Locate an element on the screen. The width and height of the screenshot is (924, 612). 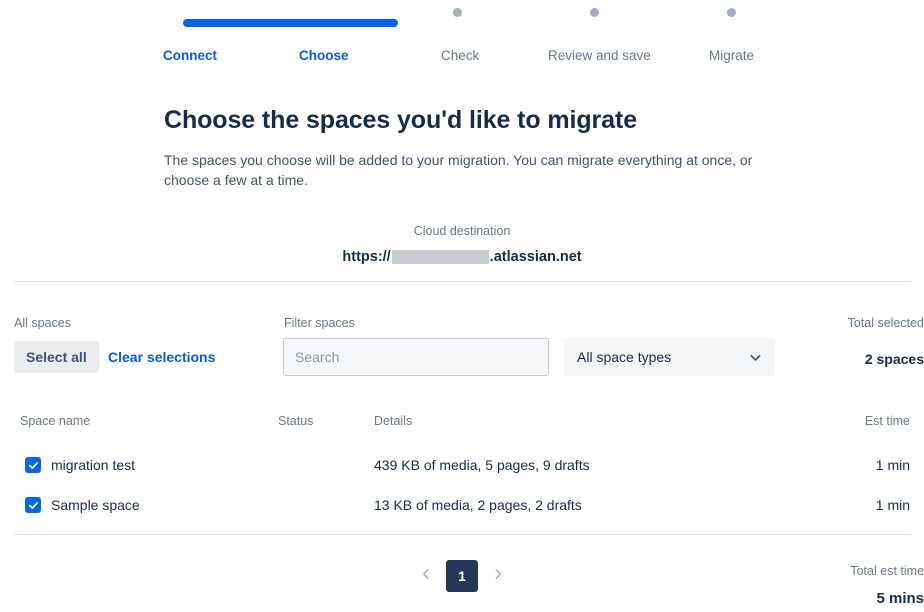
pagination-page-1: 1 is located at coordinates (462, 576).